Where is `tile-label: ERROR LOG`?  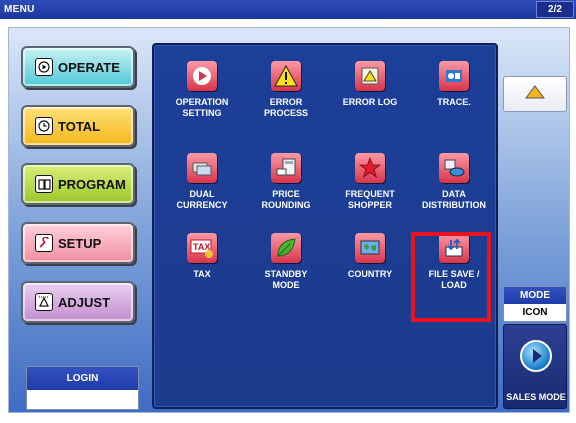
tile-label: ERROR LOG is located at coordinates (370, 102).